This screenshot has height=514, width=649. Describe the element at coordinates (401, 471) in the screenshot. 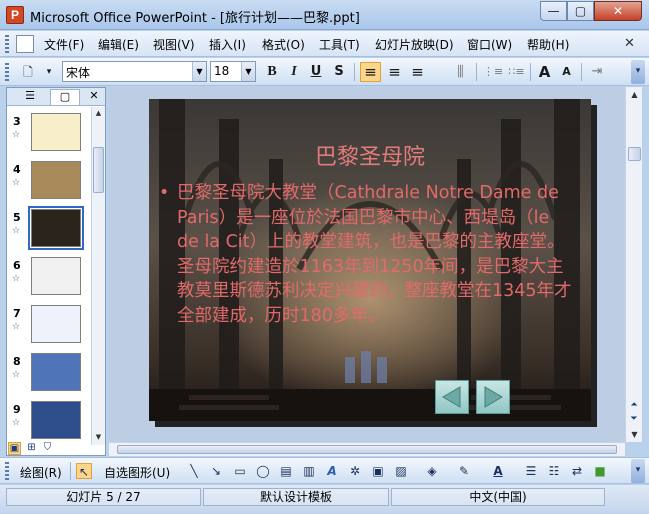

I see `insert-picture-icon: ▨` at that location.